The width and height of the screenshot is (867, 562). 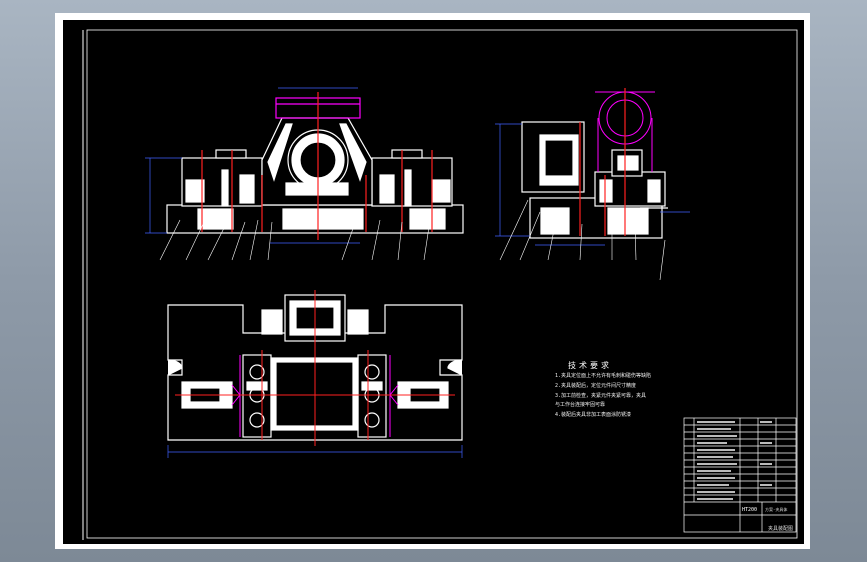 What do you see at coordinates (750, 510) in the screenshot?
I see `drawing-code: HT200` at bounding box center [750, 510].